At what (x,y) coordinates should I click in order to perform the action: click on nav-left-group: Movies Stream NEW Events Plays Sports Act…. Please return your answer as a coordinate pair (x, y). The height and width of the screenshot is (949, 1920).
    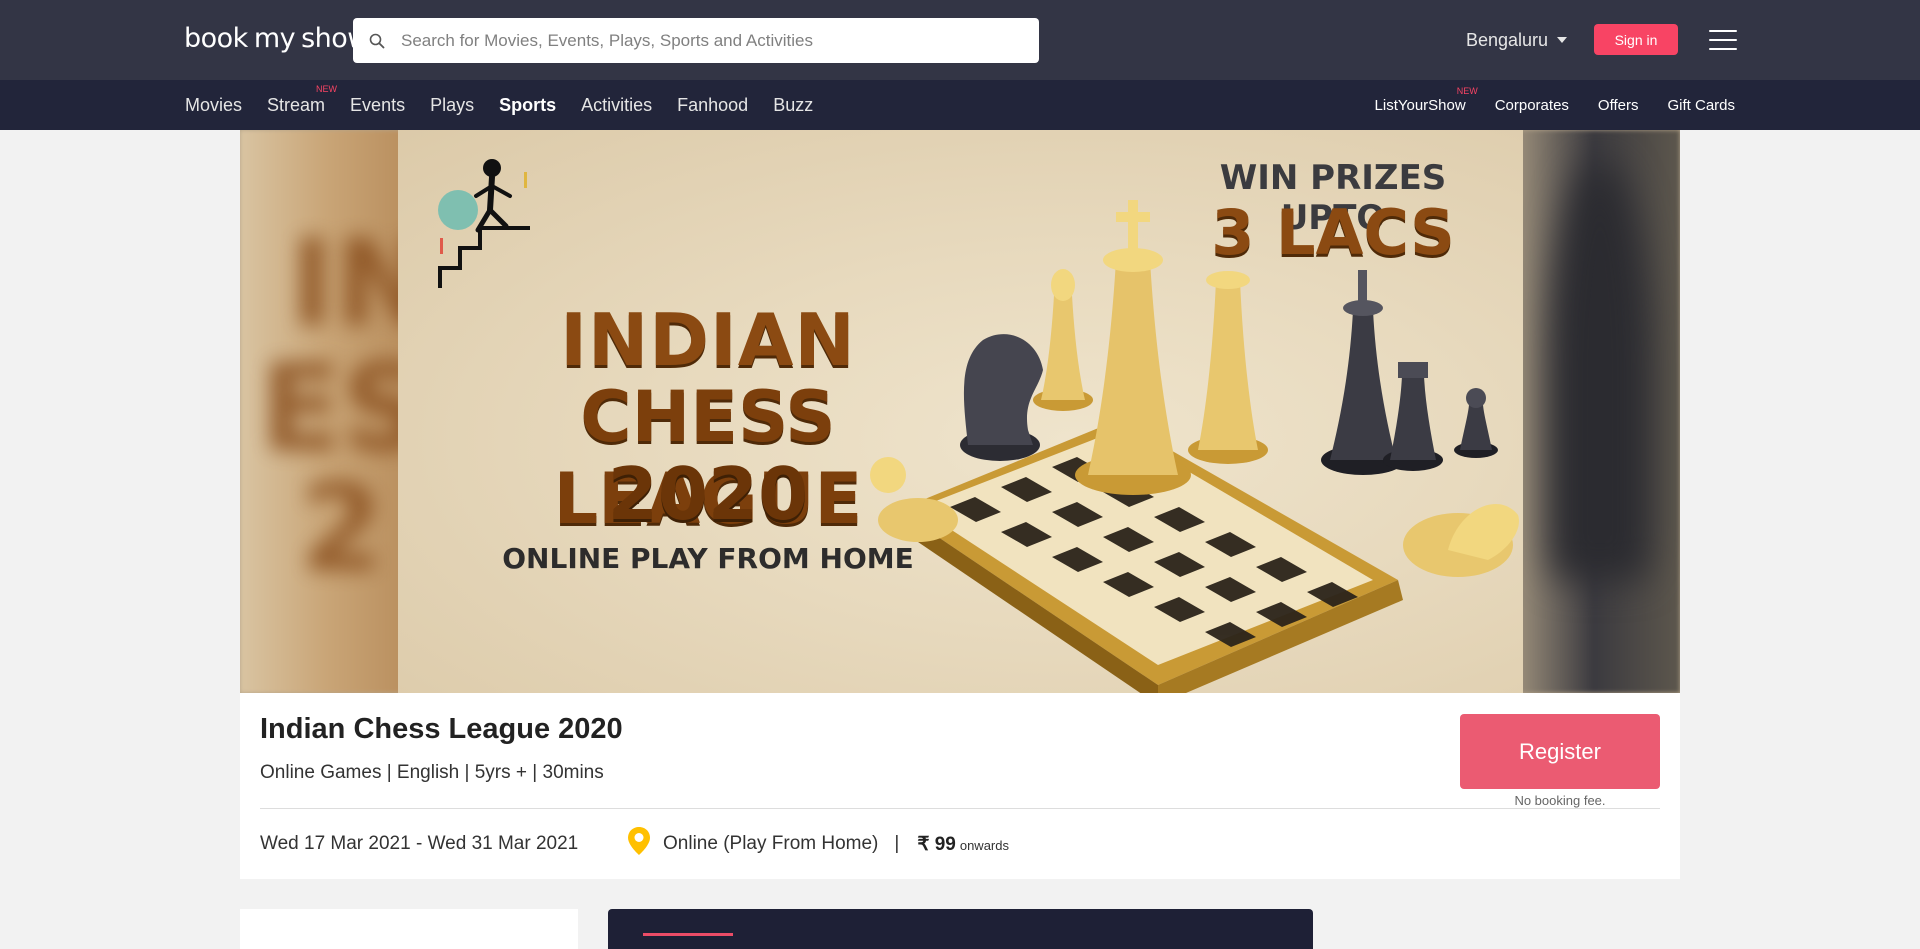
    Looking at the image, I should click on (511, 105).